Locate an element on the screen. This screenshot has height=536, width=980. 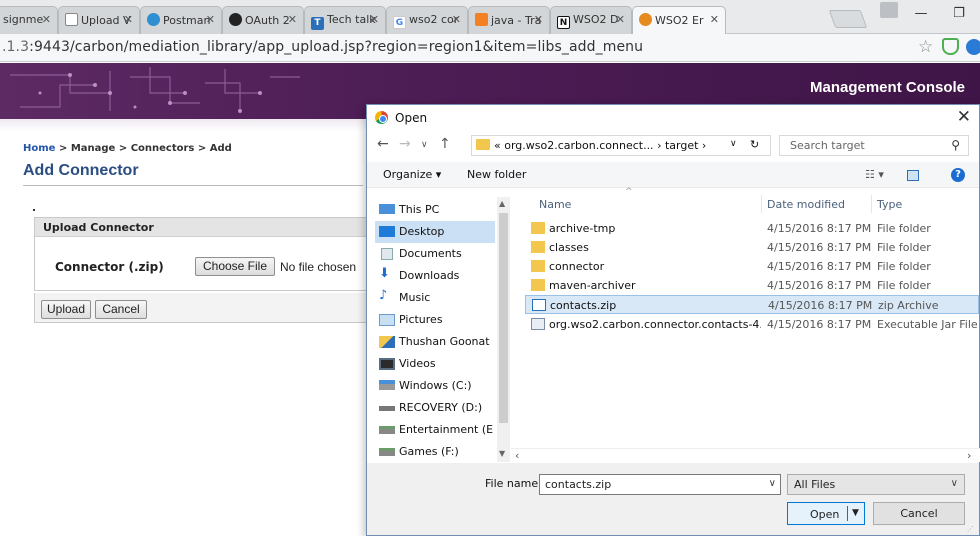
scroll-right-icon: › is located at coordinates (969, 455).